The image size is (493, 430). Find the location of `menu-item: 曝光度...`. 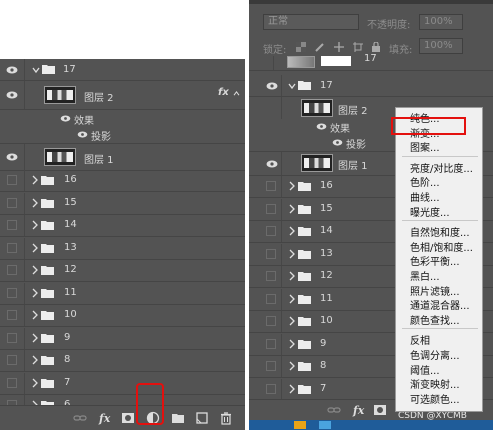

menu-item: 曝光度... is located at coordinates (430, 211).